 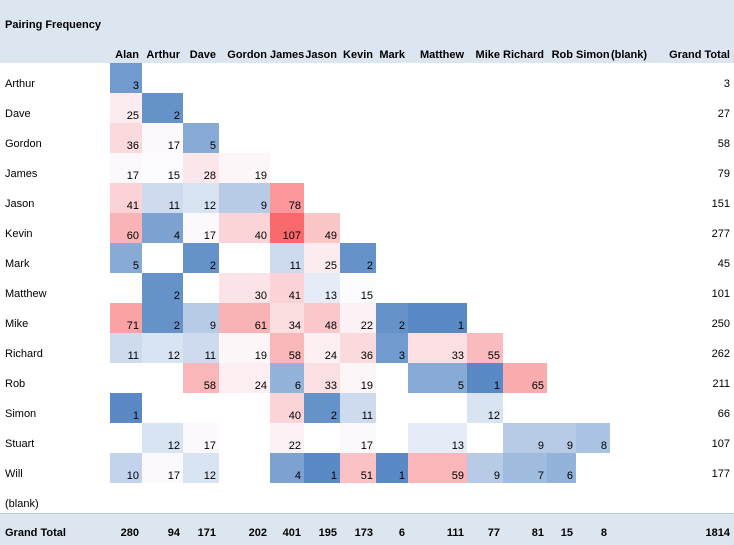 I want to click on column-header: Dave, so click(x=199, y=55).